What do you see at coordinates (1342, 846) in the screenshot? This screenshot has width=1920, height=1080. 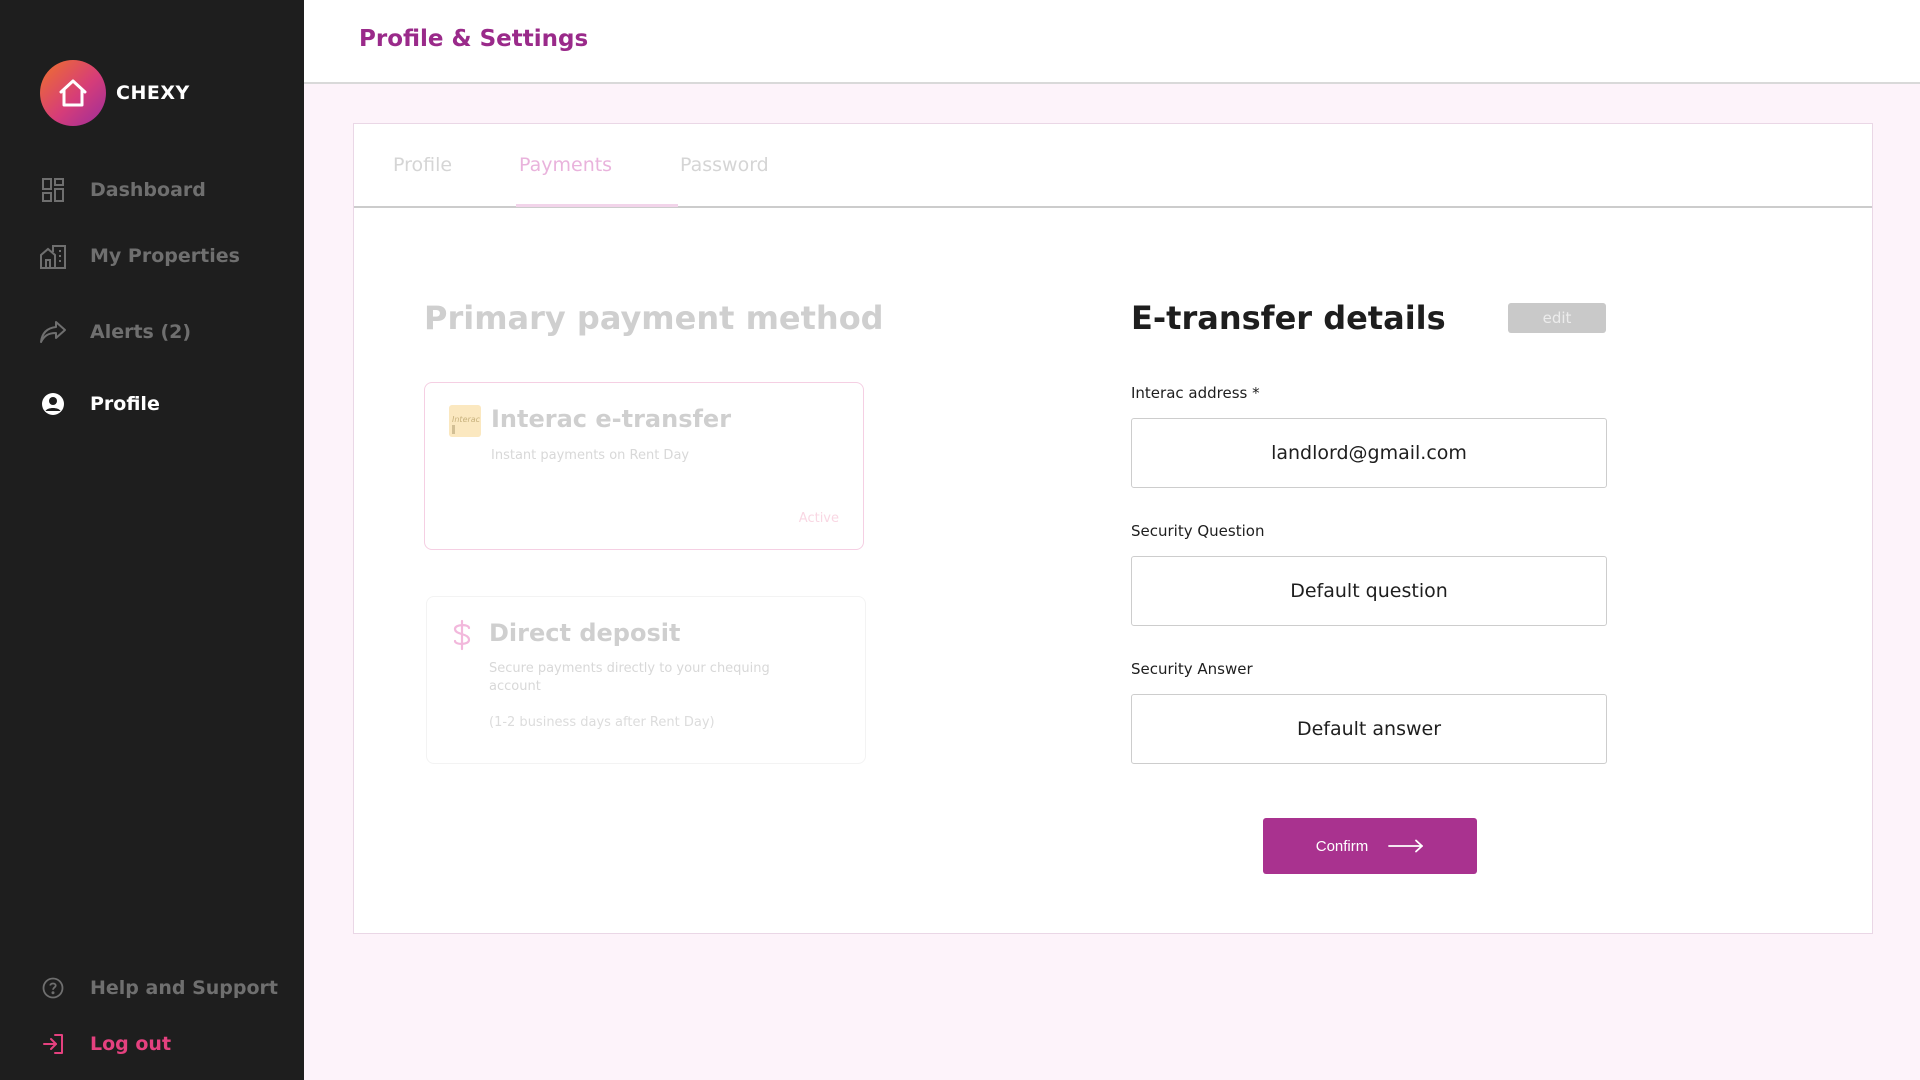 I see `confirm-label: Confirm` at bounding box center [1342, 846].